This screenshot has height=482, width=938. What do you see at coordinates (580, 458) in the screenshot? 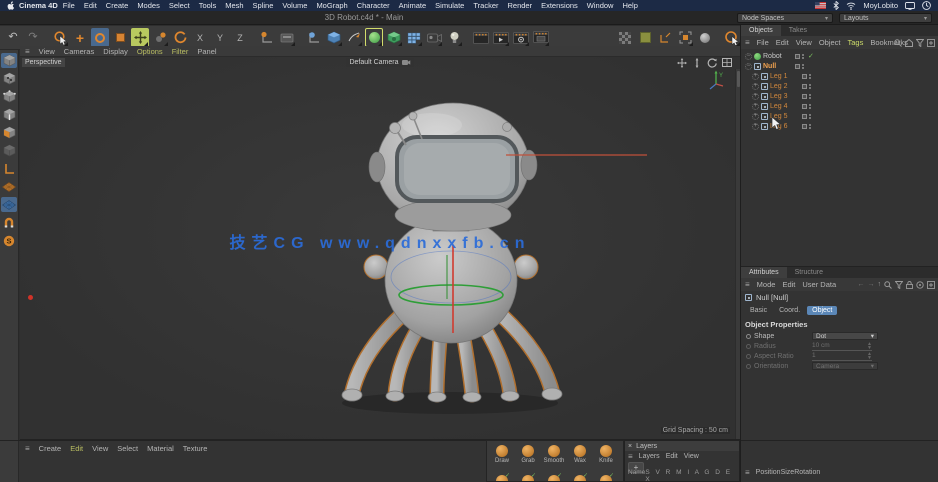
I see `sculpt-brush: Wax` at bounding box center [580, 458].